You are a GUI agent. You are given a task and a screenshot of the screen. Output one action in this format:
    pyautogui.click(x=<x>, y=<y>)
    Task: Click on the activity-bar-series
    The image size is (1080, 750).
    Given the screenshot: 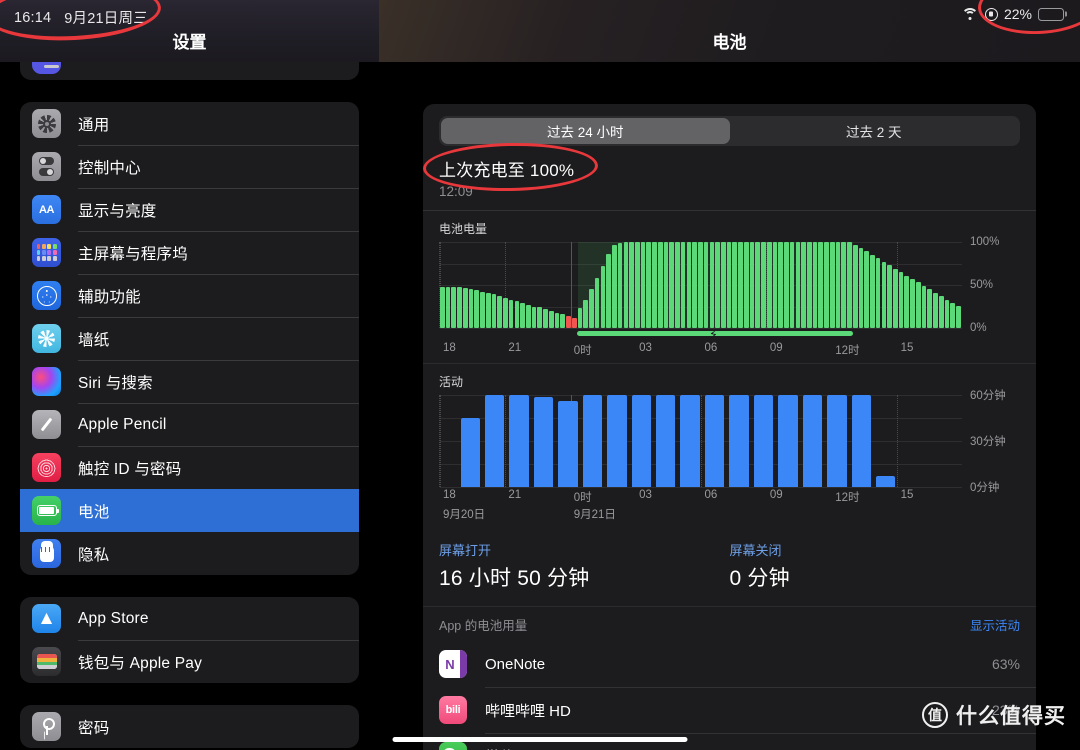 What is the action you would take?
    pyautogui.click(x=701, y=441)
    